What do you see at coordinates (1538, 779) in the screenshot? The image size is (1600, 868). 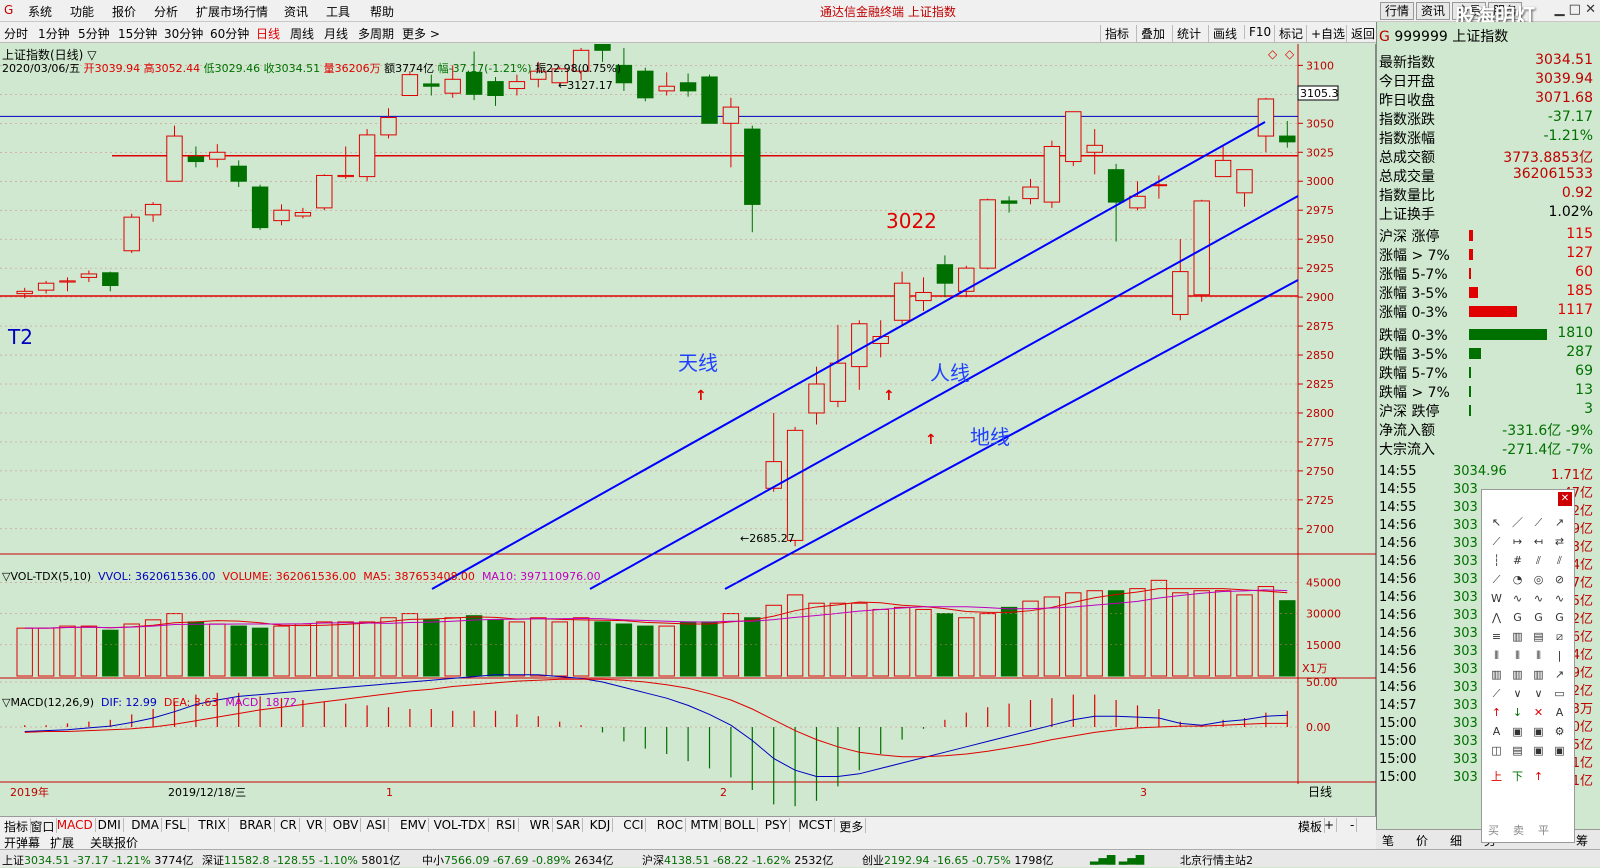 I see `drawing-tool-icon: ↑` at bounding box center [1538, 779].